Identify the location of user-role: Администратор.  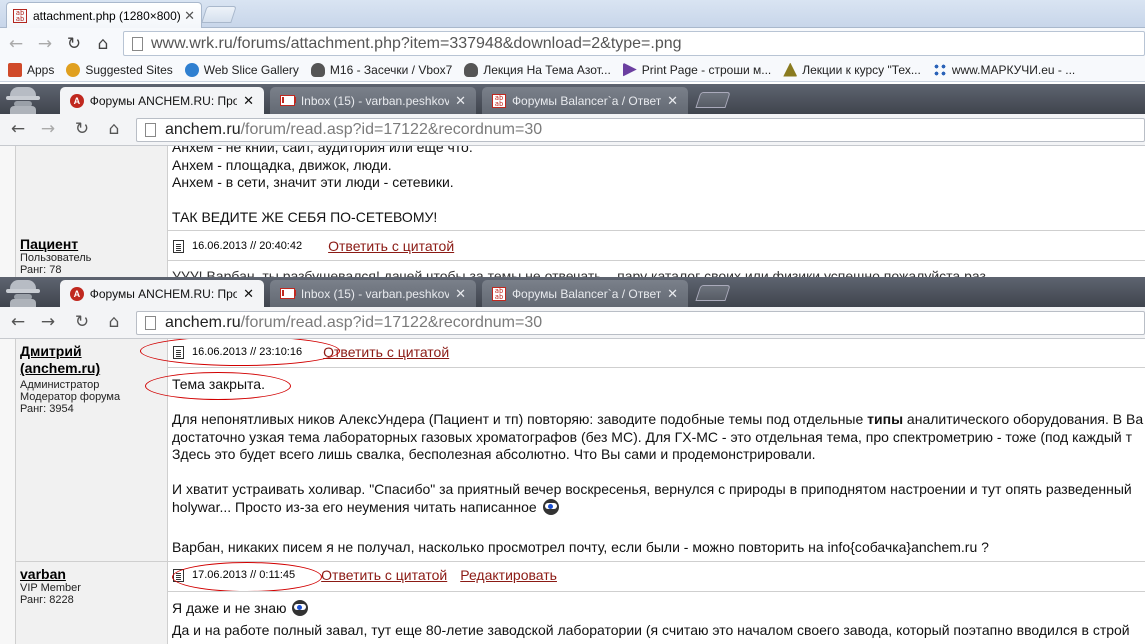
(60, 385).